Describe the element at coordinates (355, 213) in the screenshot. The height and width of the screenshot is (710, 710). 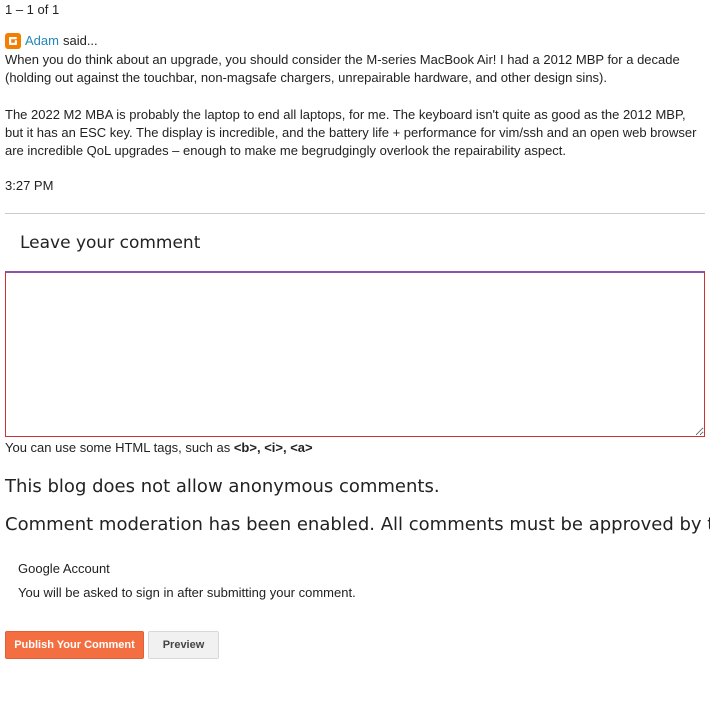
I see `section-divider` at that location.